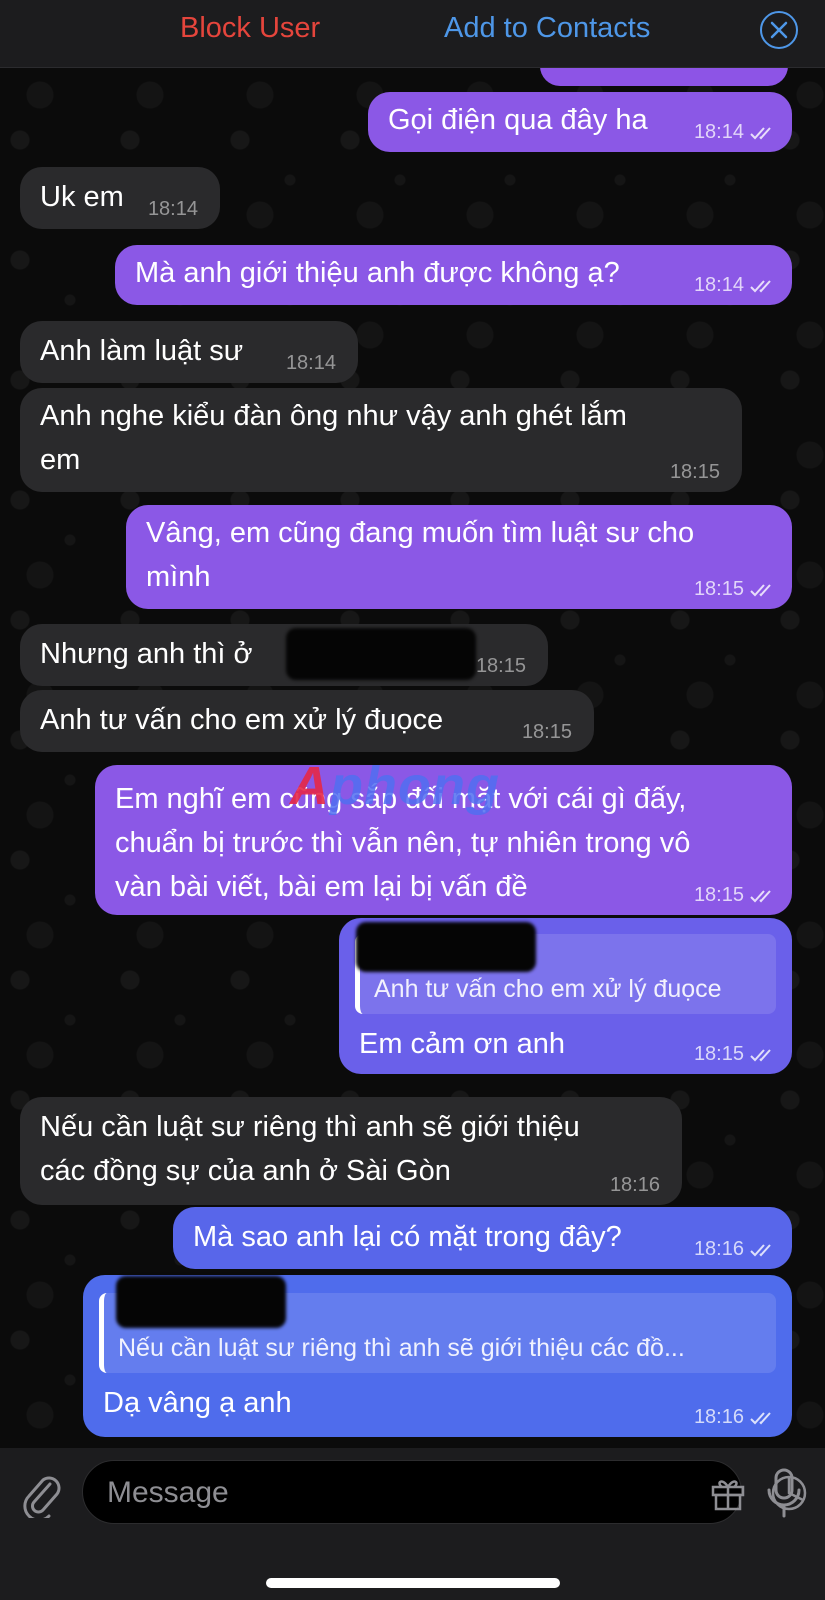 Image resolution: width=825 pixels, height=1600 pixels. I want to click on paperclip-icon, so click(42, 1496).